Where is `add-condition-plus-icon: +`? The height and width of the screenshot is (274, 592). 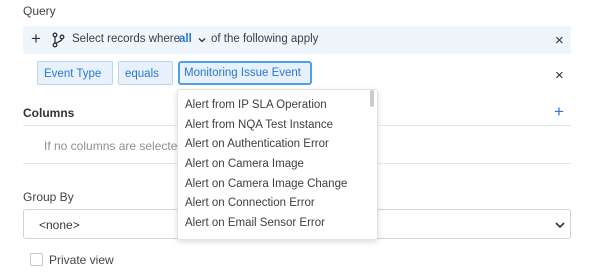 add-condition-plus-icon: + is located at coordinates (36, 39).